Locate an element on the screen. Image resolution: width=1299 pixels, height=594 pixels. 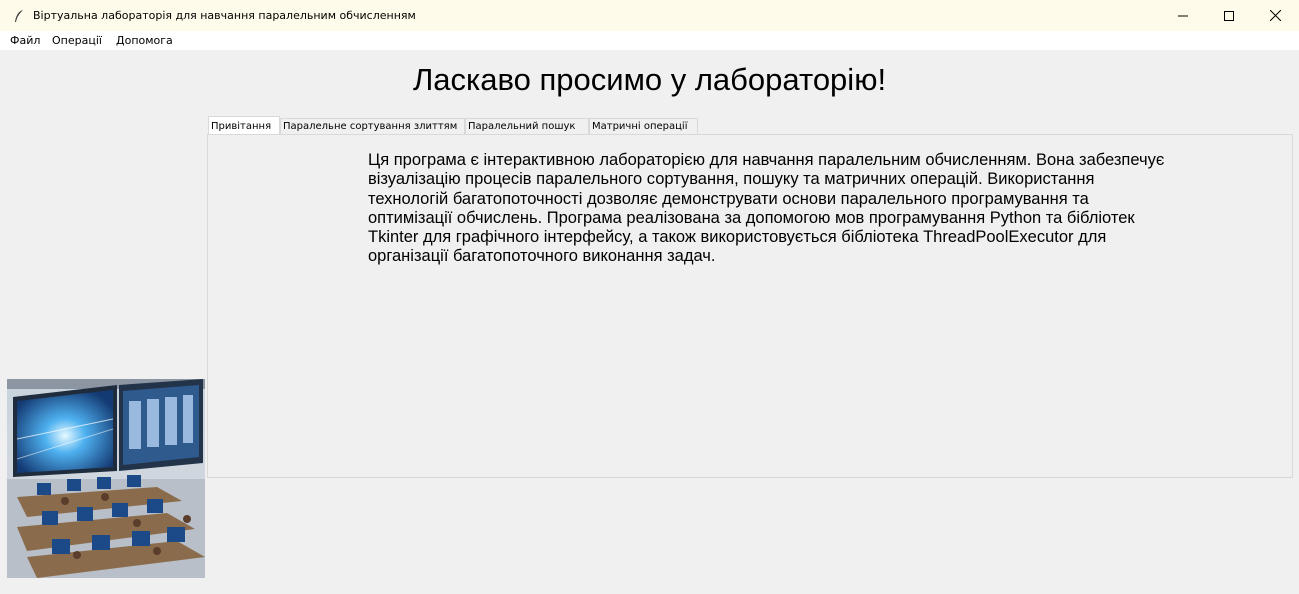
page-heading: Ласкаво просимо у лабораторію! is located at coordinates (649, 79).